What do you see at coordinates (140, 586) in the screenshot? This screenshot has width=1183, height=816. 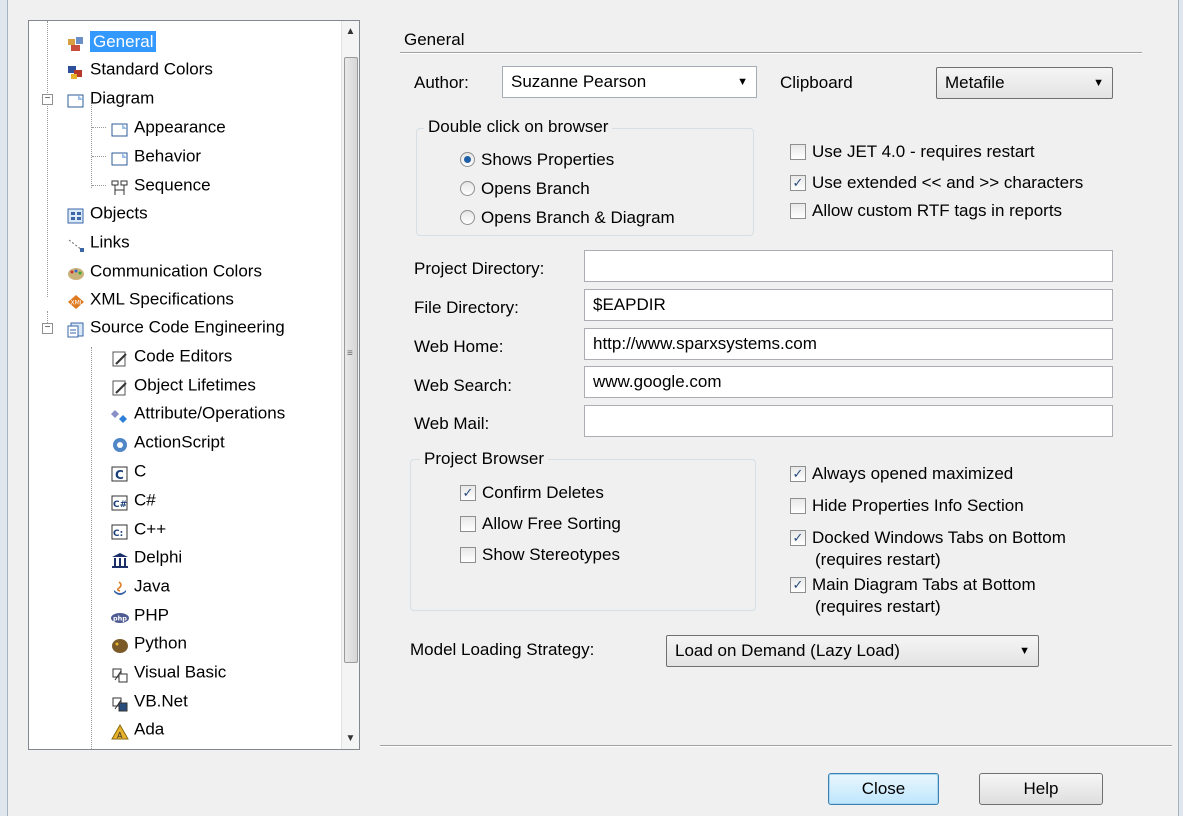 I see `tree-item-java: Java` at bounding box center [140, 586].